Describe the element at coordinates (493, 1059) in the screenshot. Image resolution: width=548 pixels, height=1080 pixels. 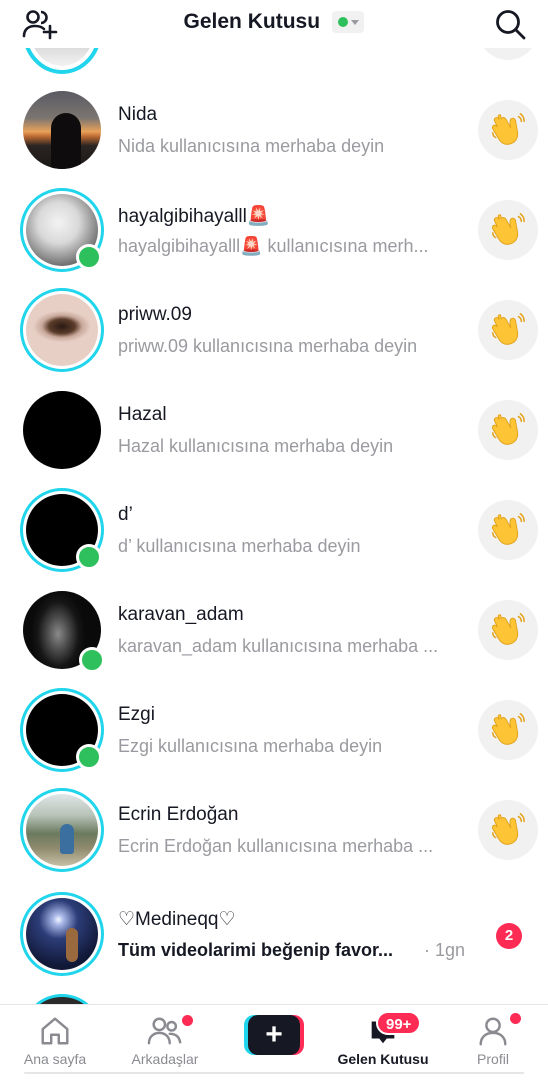
I see `tab-profile-label: Profil` at that location.